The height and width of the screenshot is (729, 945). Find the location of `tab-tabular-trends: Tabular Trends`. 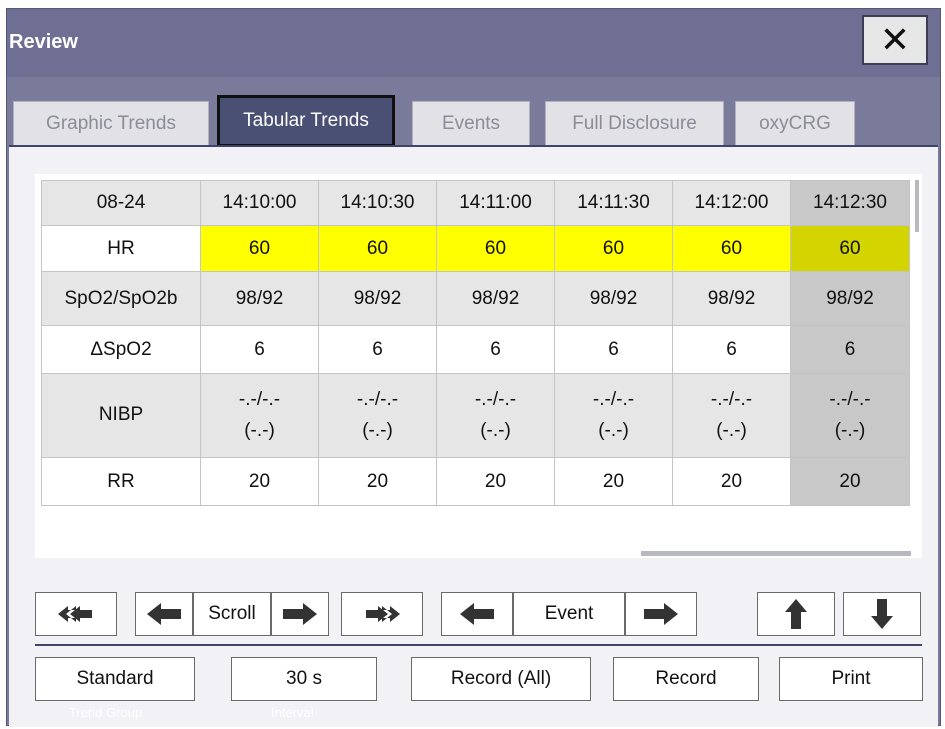

tab-tabular-trends: Tabular Trends is located at coordinates (306, 121).